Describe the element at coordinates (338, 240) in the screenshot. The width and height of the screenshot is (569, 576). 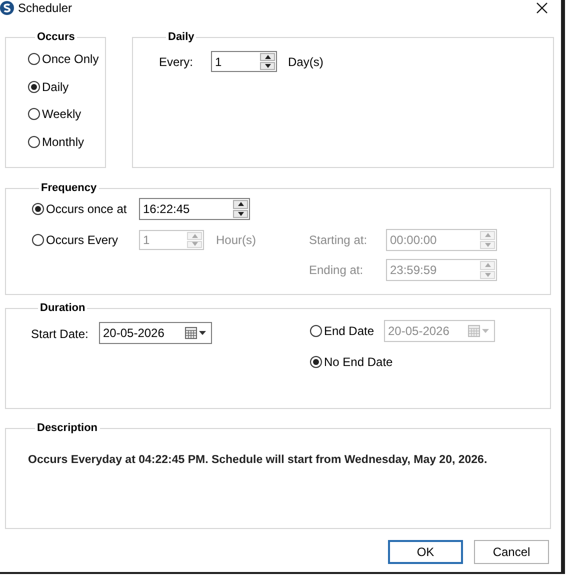
I see `field-label: Starting at:` at that location.